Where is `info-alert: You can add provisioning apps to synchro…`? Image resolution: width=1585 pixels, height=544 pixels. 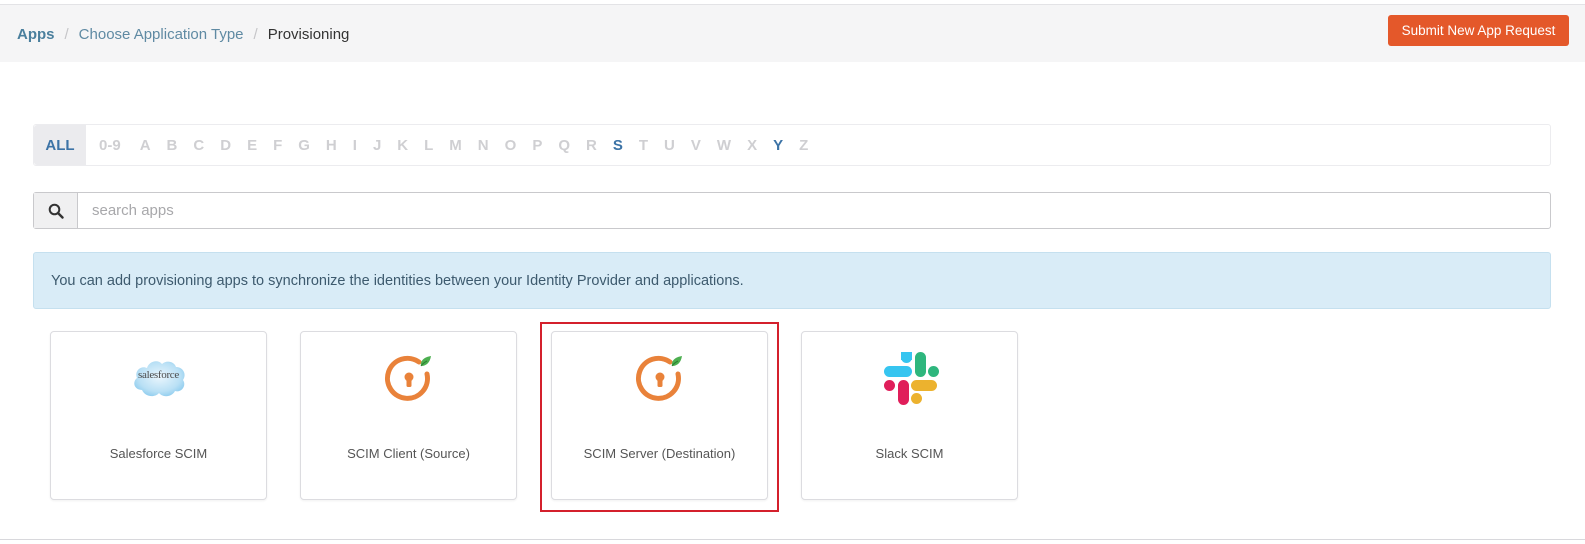
info-alert: You can add provisioning apps to synchro… is located at coordinates (792, 280).